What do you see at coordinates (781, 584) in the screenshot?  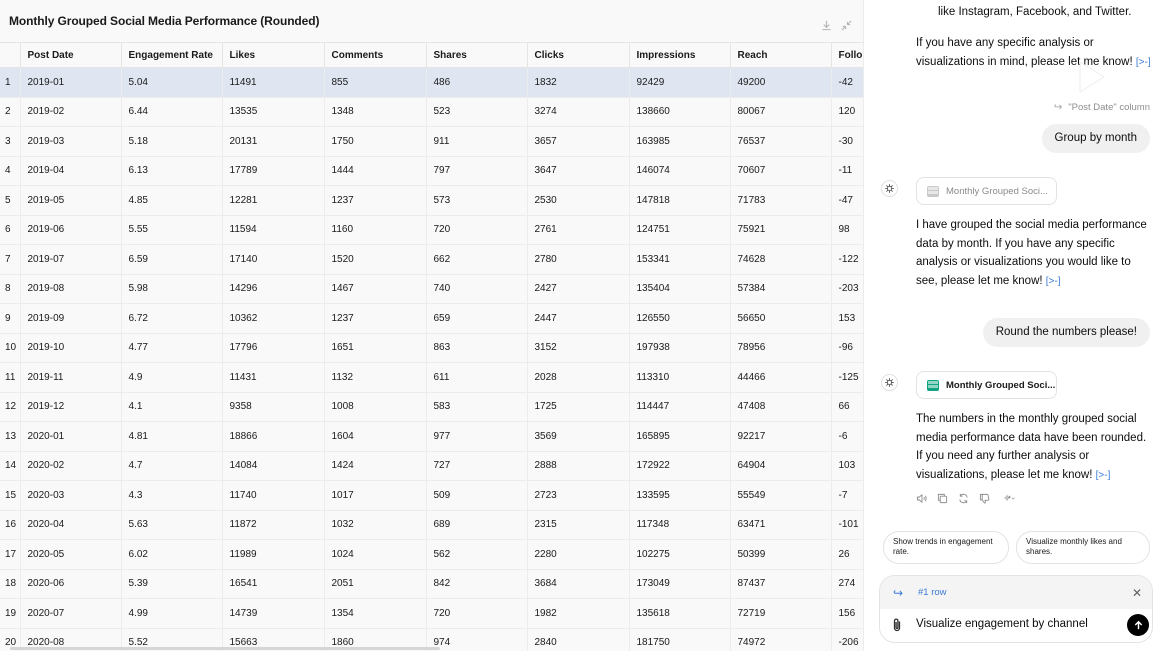 I see `table-cell: 87437` at bounding box center [781, 584].